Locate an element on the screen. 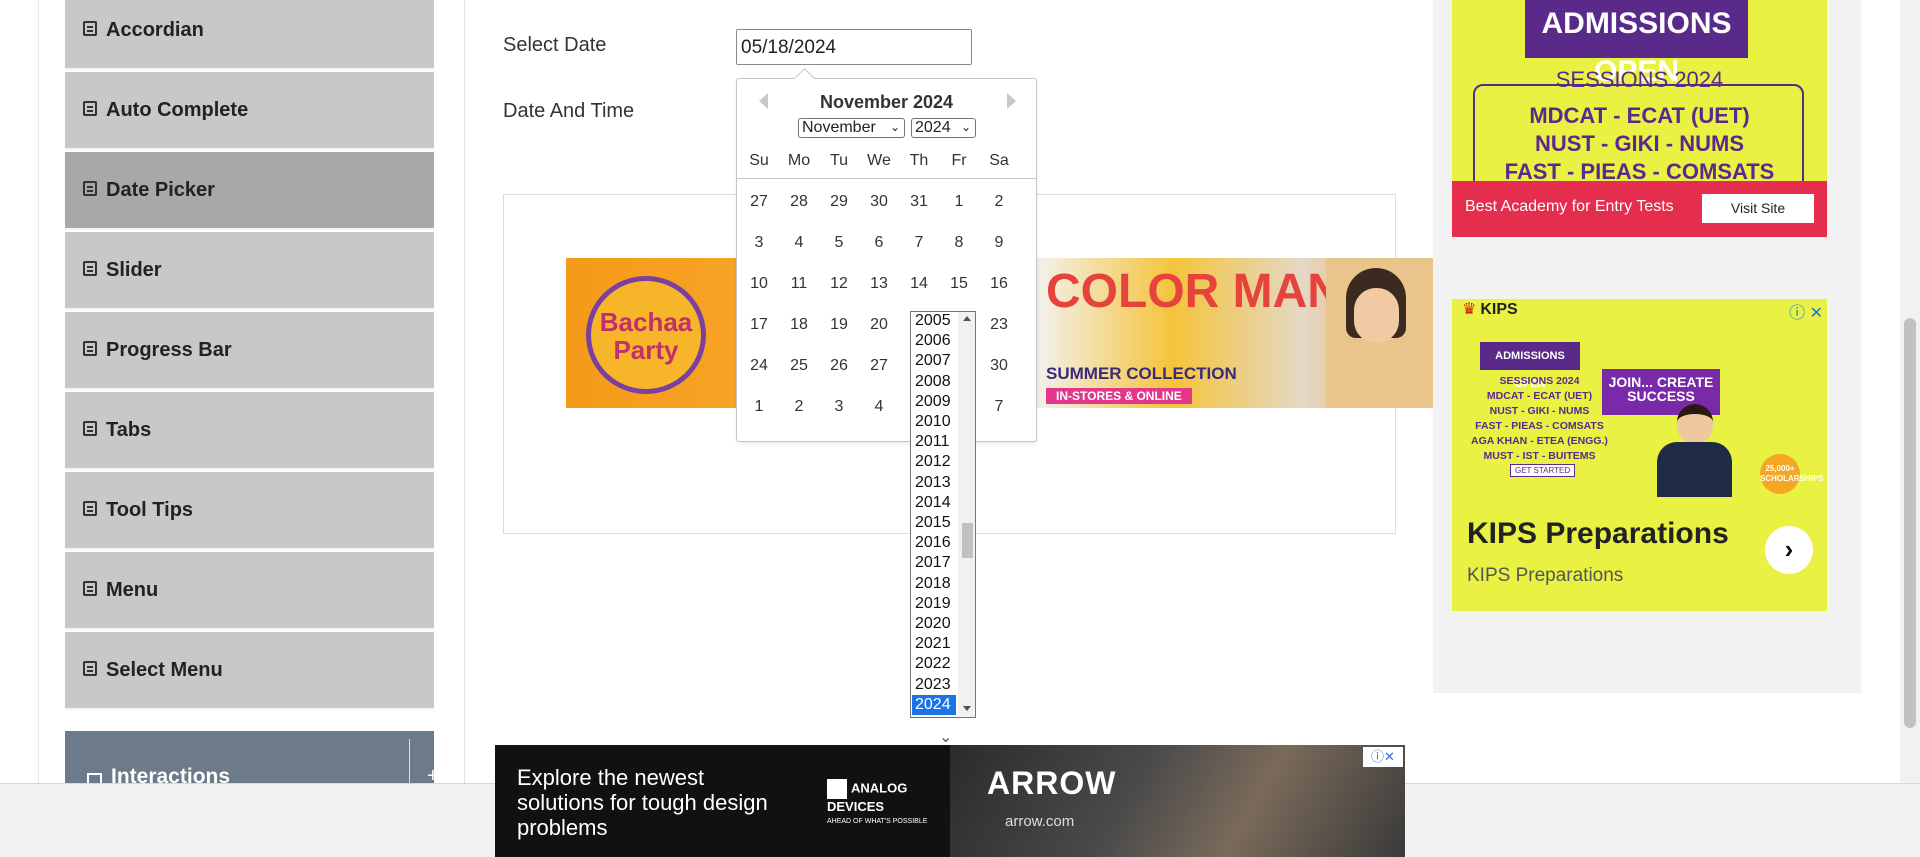 This screenshot has width=1920, height=857. calendar-day: 26 is located at coordinates (839, 366).